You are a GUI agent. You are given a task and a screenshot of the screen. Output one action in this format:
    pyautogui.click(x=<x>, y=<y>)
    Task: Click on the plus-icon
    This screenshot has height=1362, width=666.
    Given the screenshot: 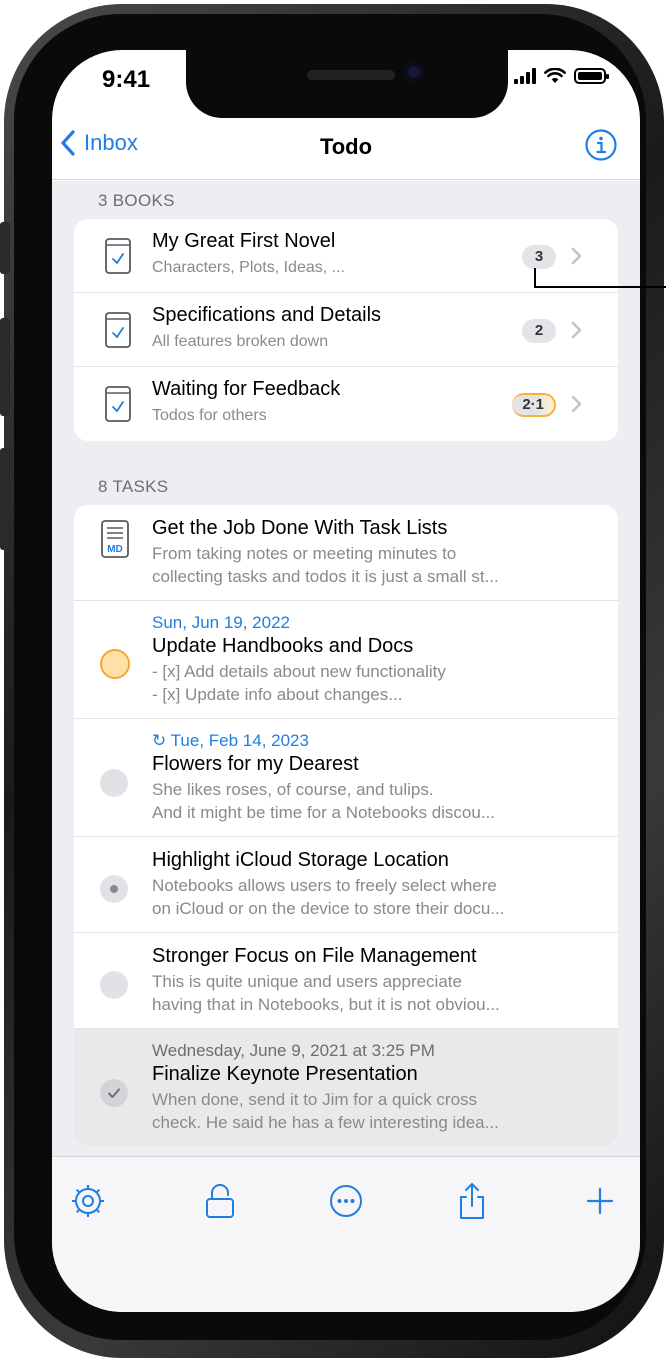 What is the action you would take?
    pyautogui.click(x=600, y=1201)
    